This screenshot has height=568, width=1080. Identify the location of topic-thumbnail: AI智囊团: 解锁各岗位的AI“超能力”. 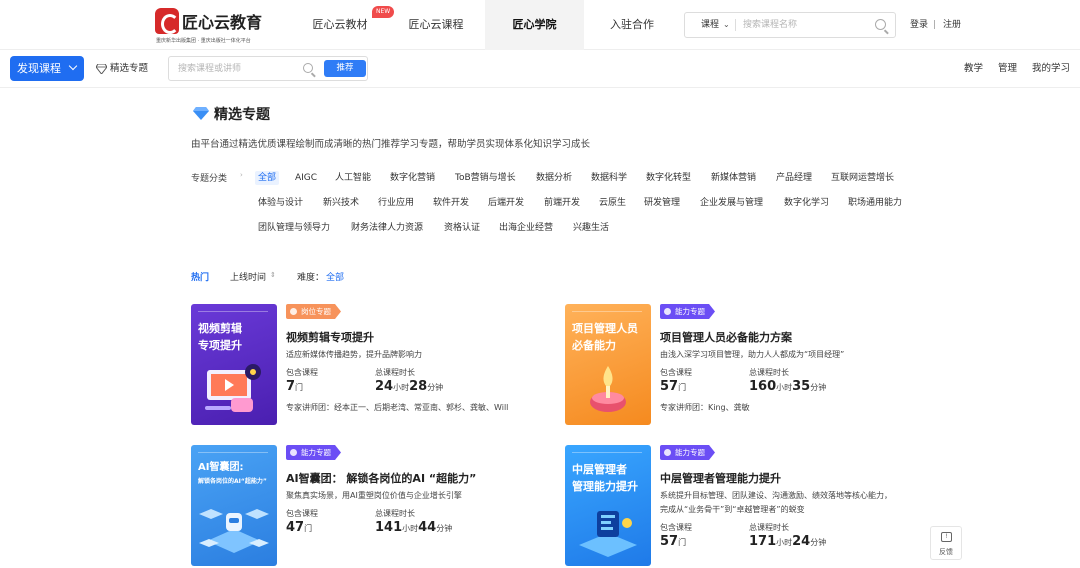
(234, 505).